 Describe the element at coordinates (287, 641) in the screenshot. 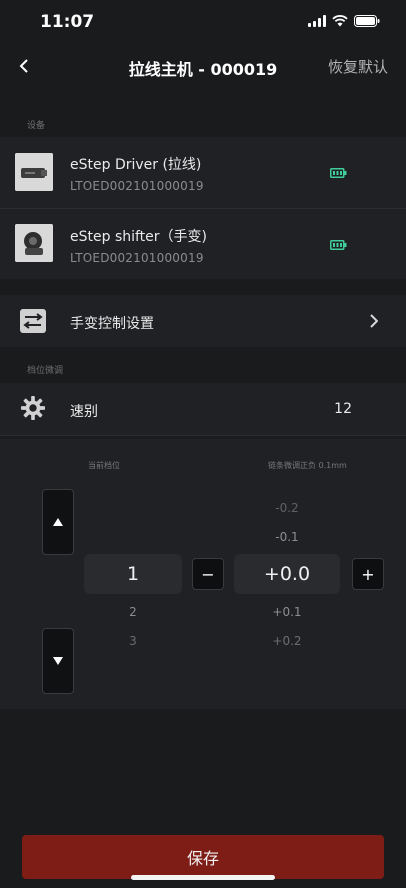

I see `tune-wheel-item: +0.2` at that location.